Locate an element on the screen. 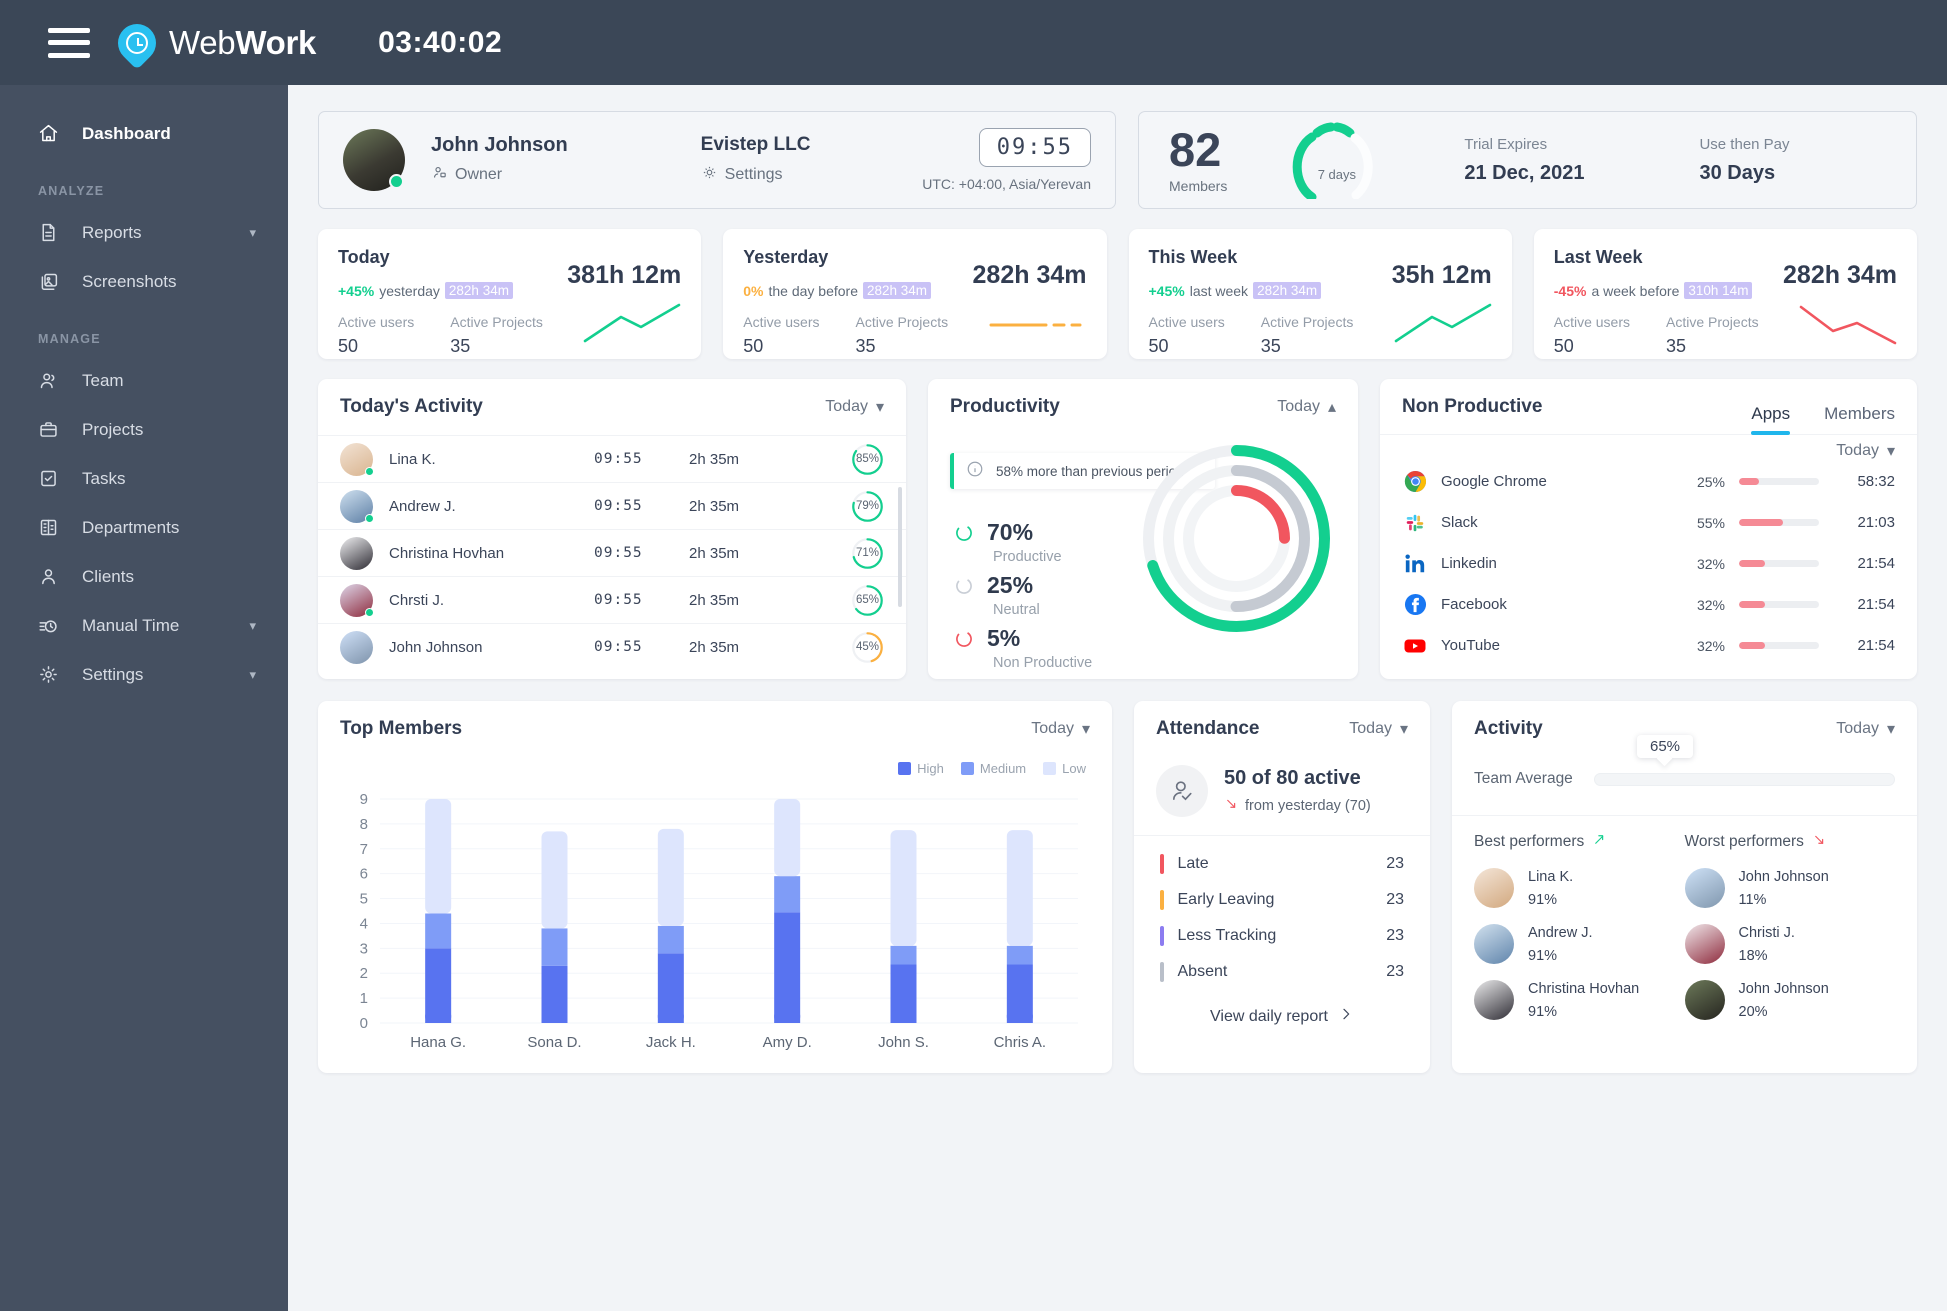 This screenshot has width=1947, height=1311. sidebar-item-tasks: Tasks is located at coordinates (144, 478).